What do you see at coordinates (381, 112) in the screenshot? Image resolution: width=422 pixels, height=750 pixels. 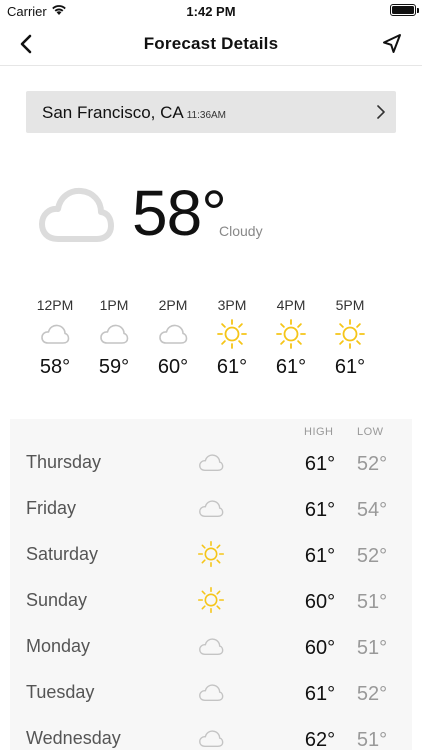 I see `chevron-right-icon` at bounding box center [381, 112].